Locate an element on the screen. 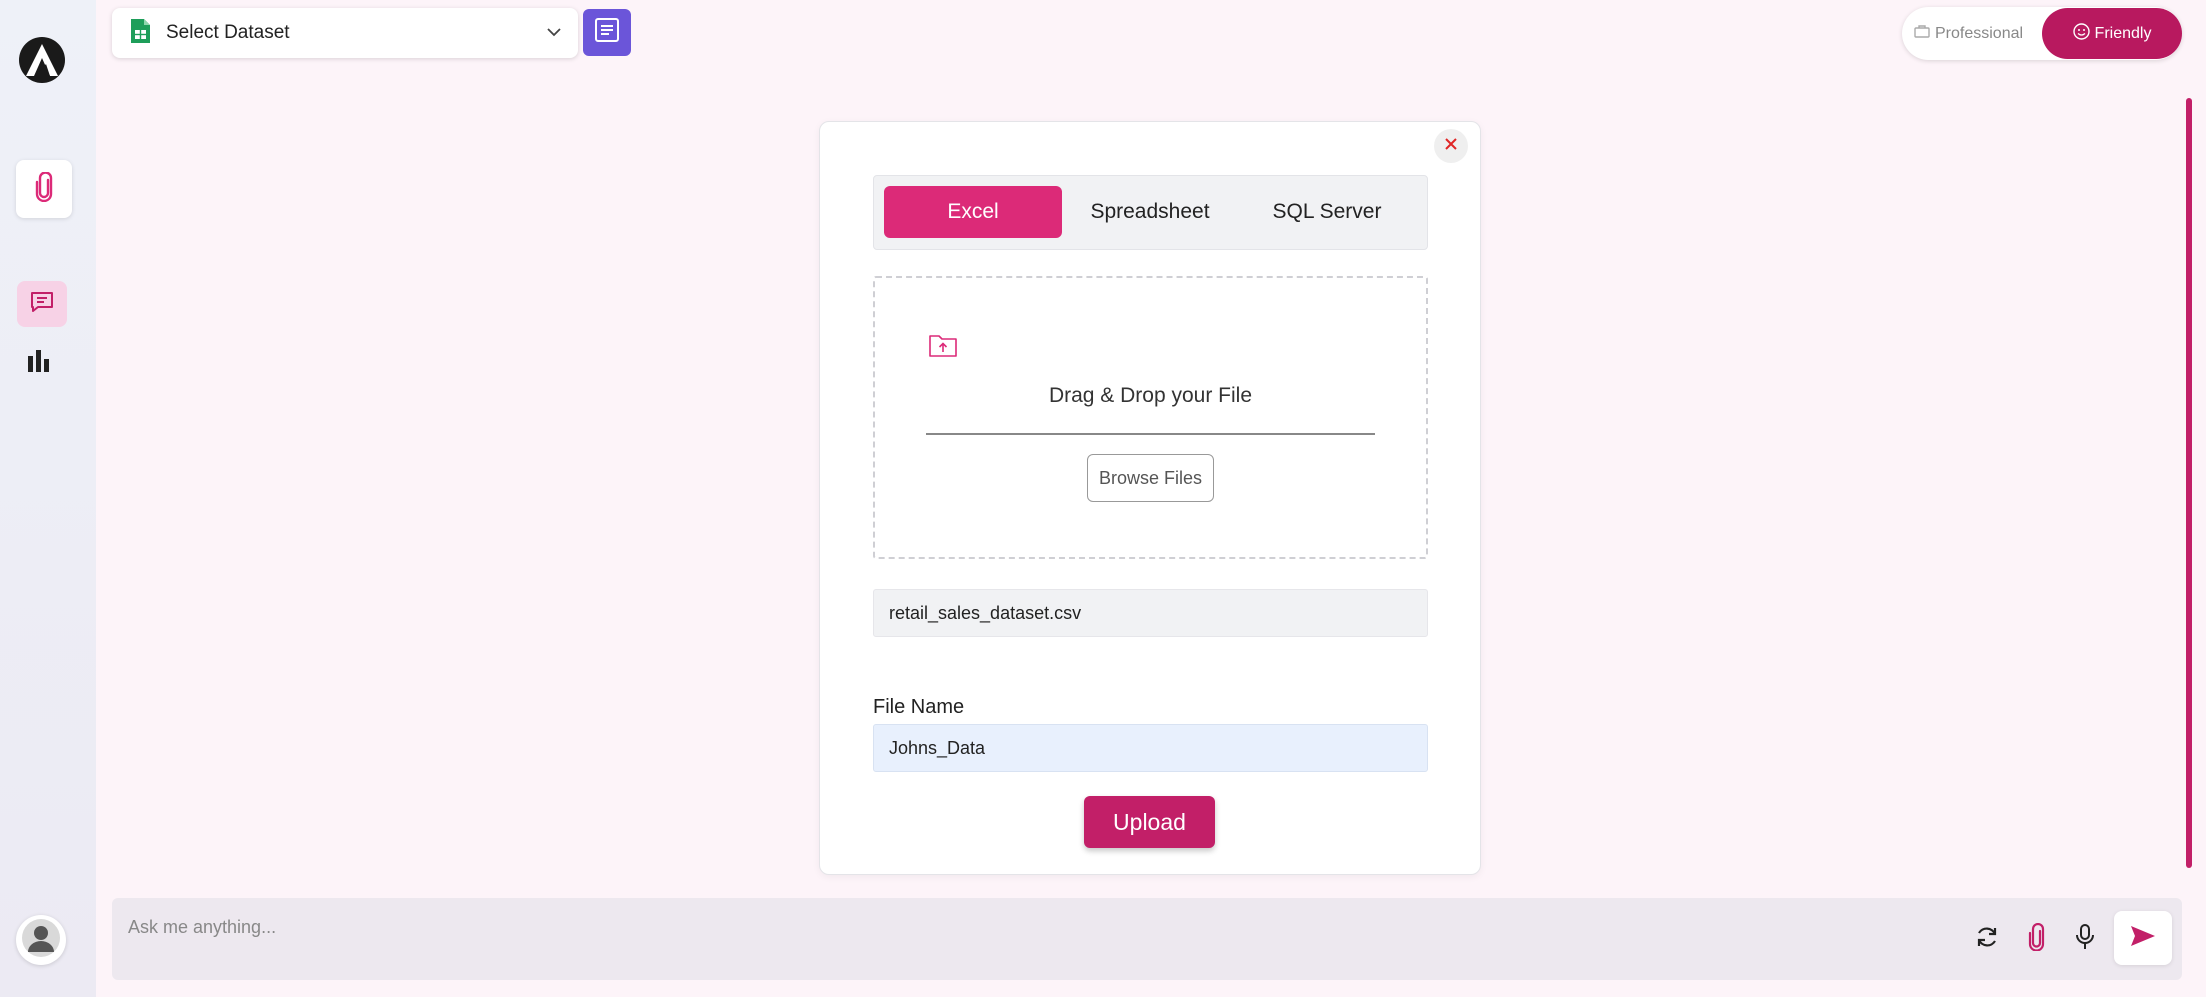 Image resolution: width=2206 pixels, height=997 pixels. send-button is located at coordinates (2143, 938).